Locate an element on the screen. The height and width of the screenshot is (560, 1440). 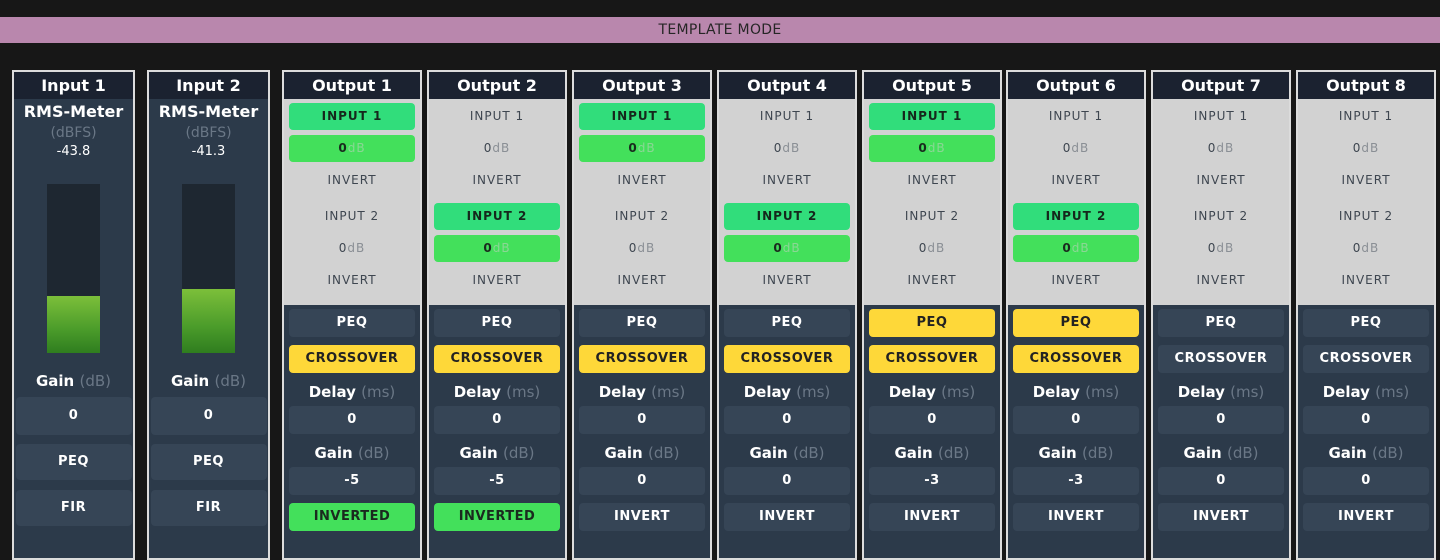
strip-title: Input 1 is located at coordinates (73, 85).